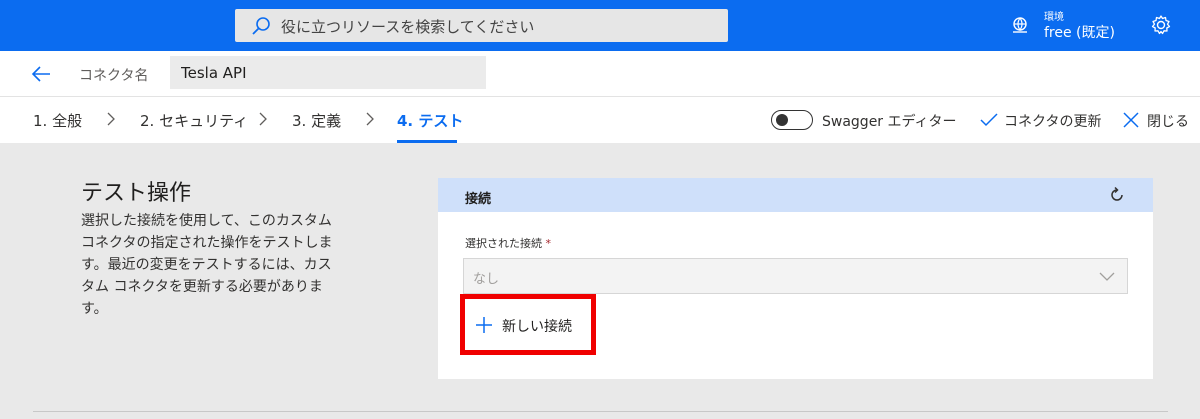  What do you see at coordinates (1117, 195) in the screenshot?
I see `refresh-icon` at bounding box center [1117, 195].